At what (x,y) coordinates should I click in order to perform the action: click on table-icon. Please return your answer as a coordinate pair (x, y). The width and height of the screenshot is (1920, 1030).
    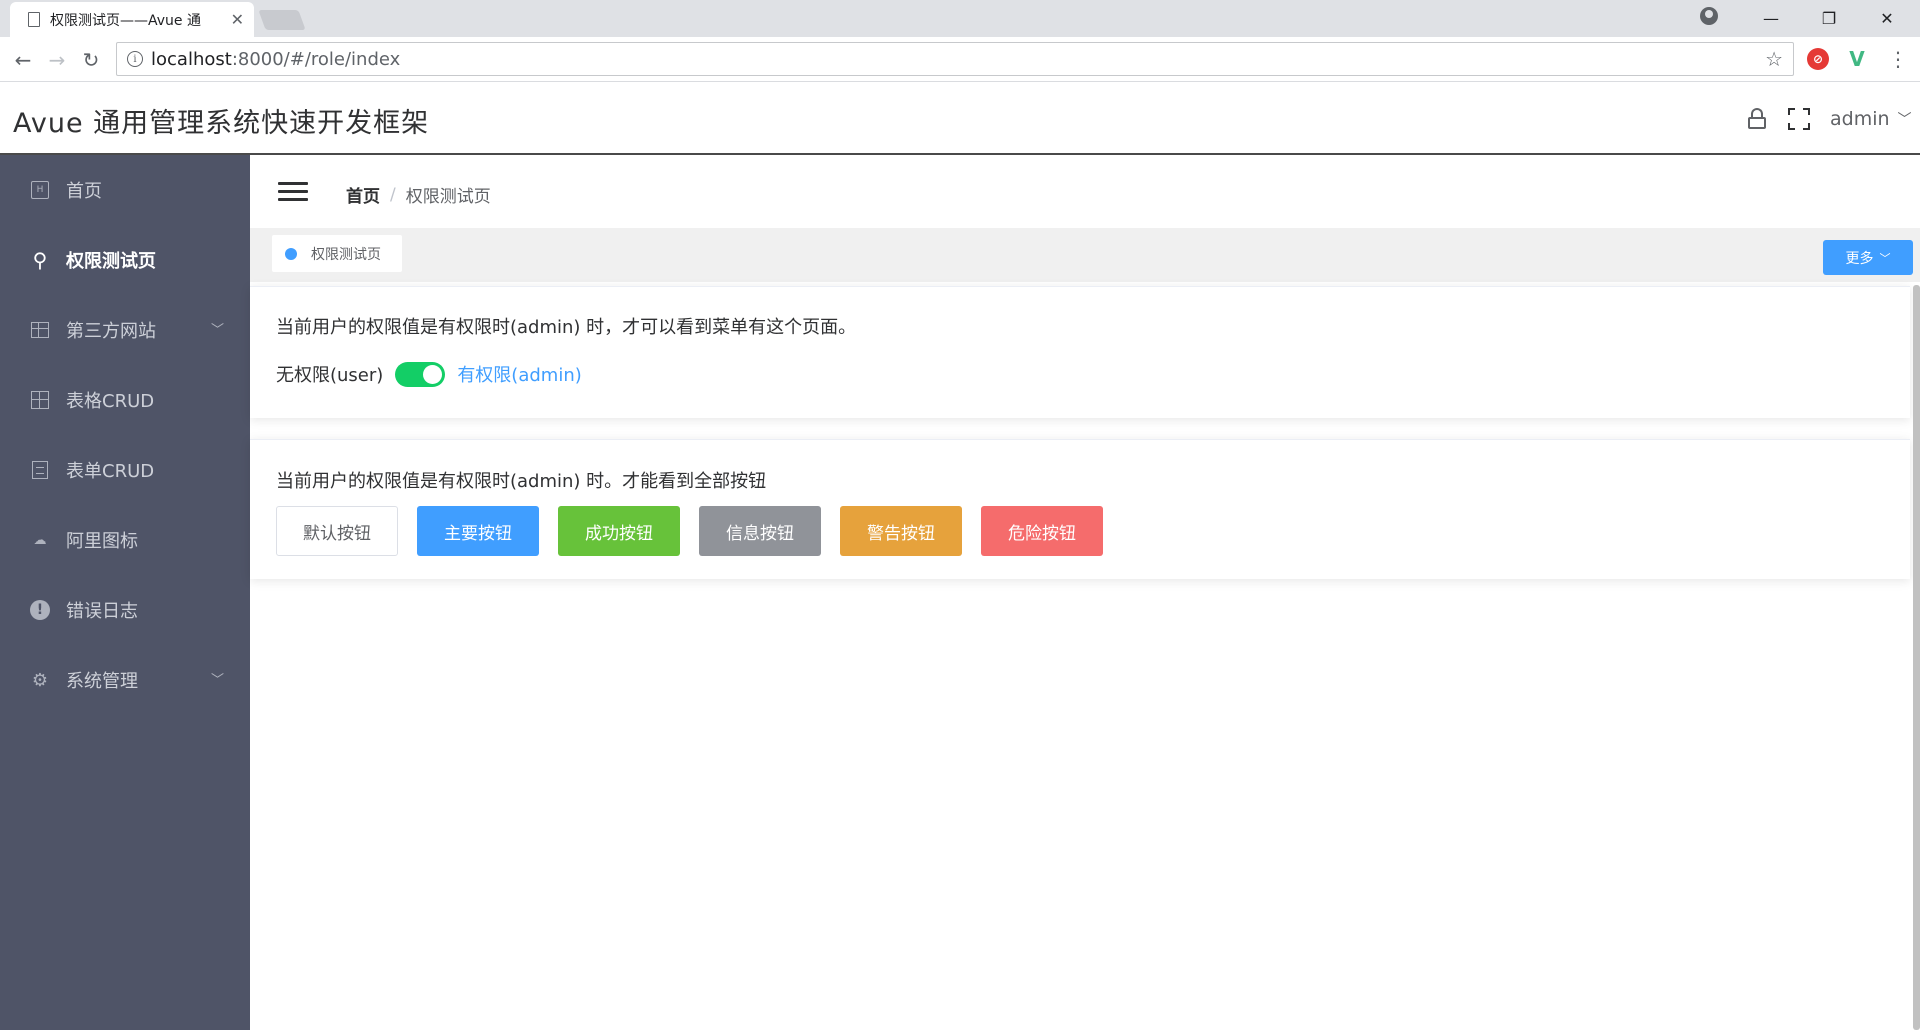
    Looking at the image, I should click on (40, 400).